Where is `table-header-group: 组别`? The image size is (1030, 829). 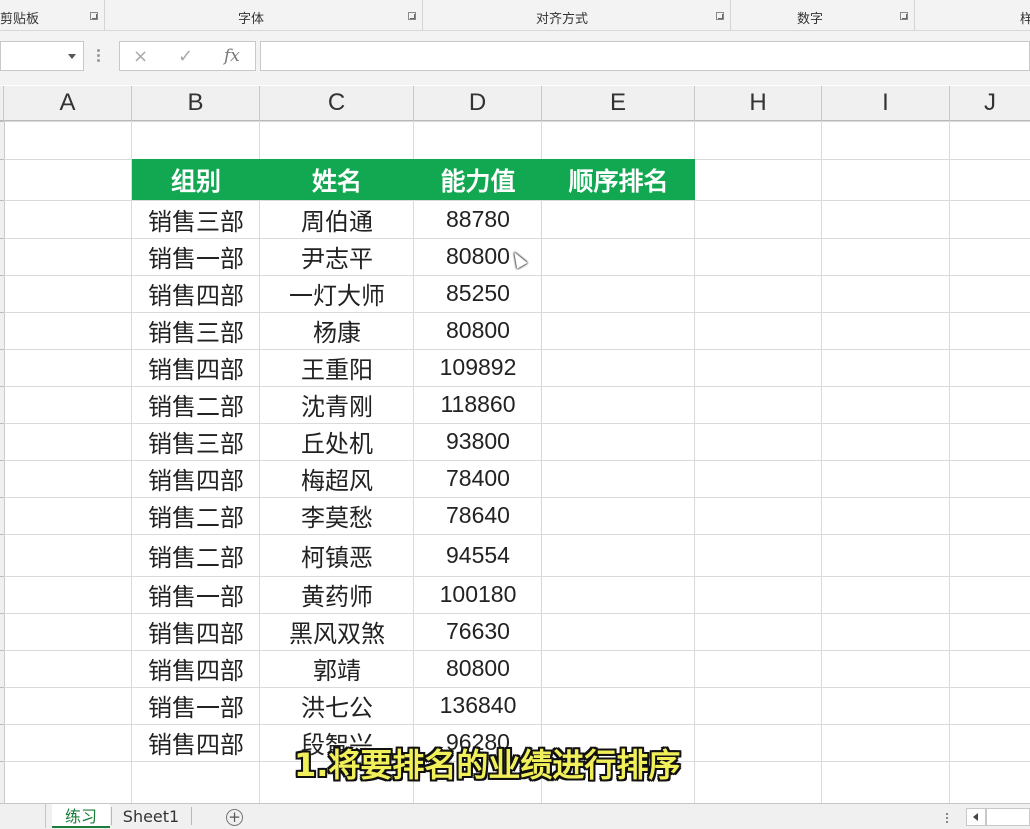
table-header-group: 组别 is located at coordinates (196, 179).